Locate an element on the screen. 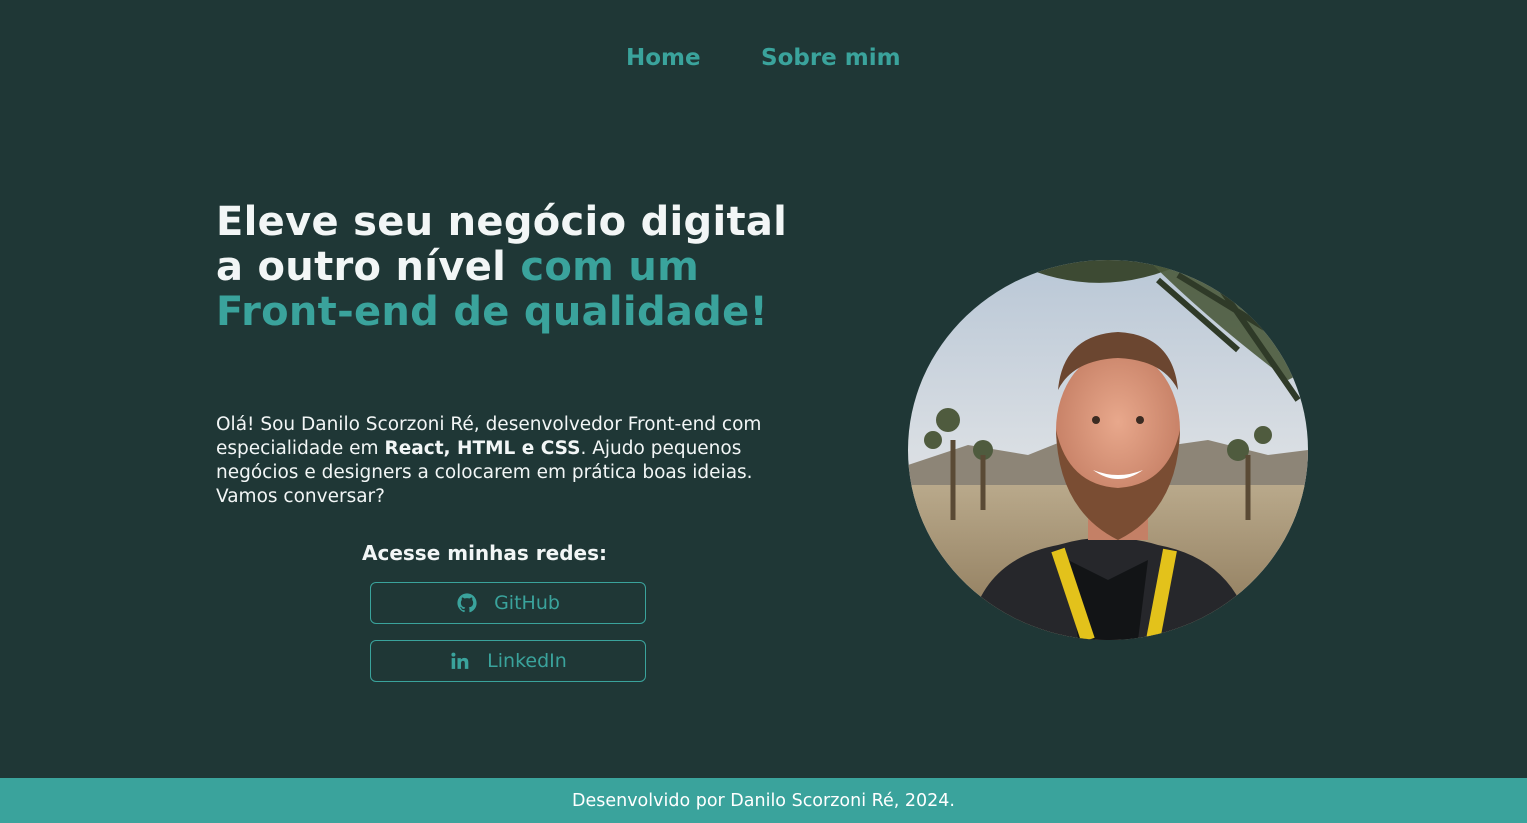 The height and width of the screenshot is (823, 1527). intro-skills: React, HTML e CSS is located at coordinates (482, 448).